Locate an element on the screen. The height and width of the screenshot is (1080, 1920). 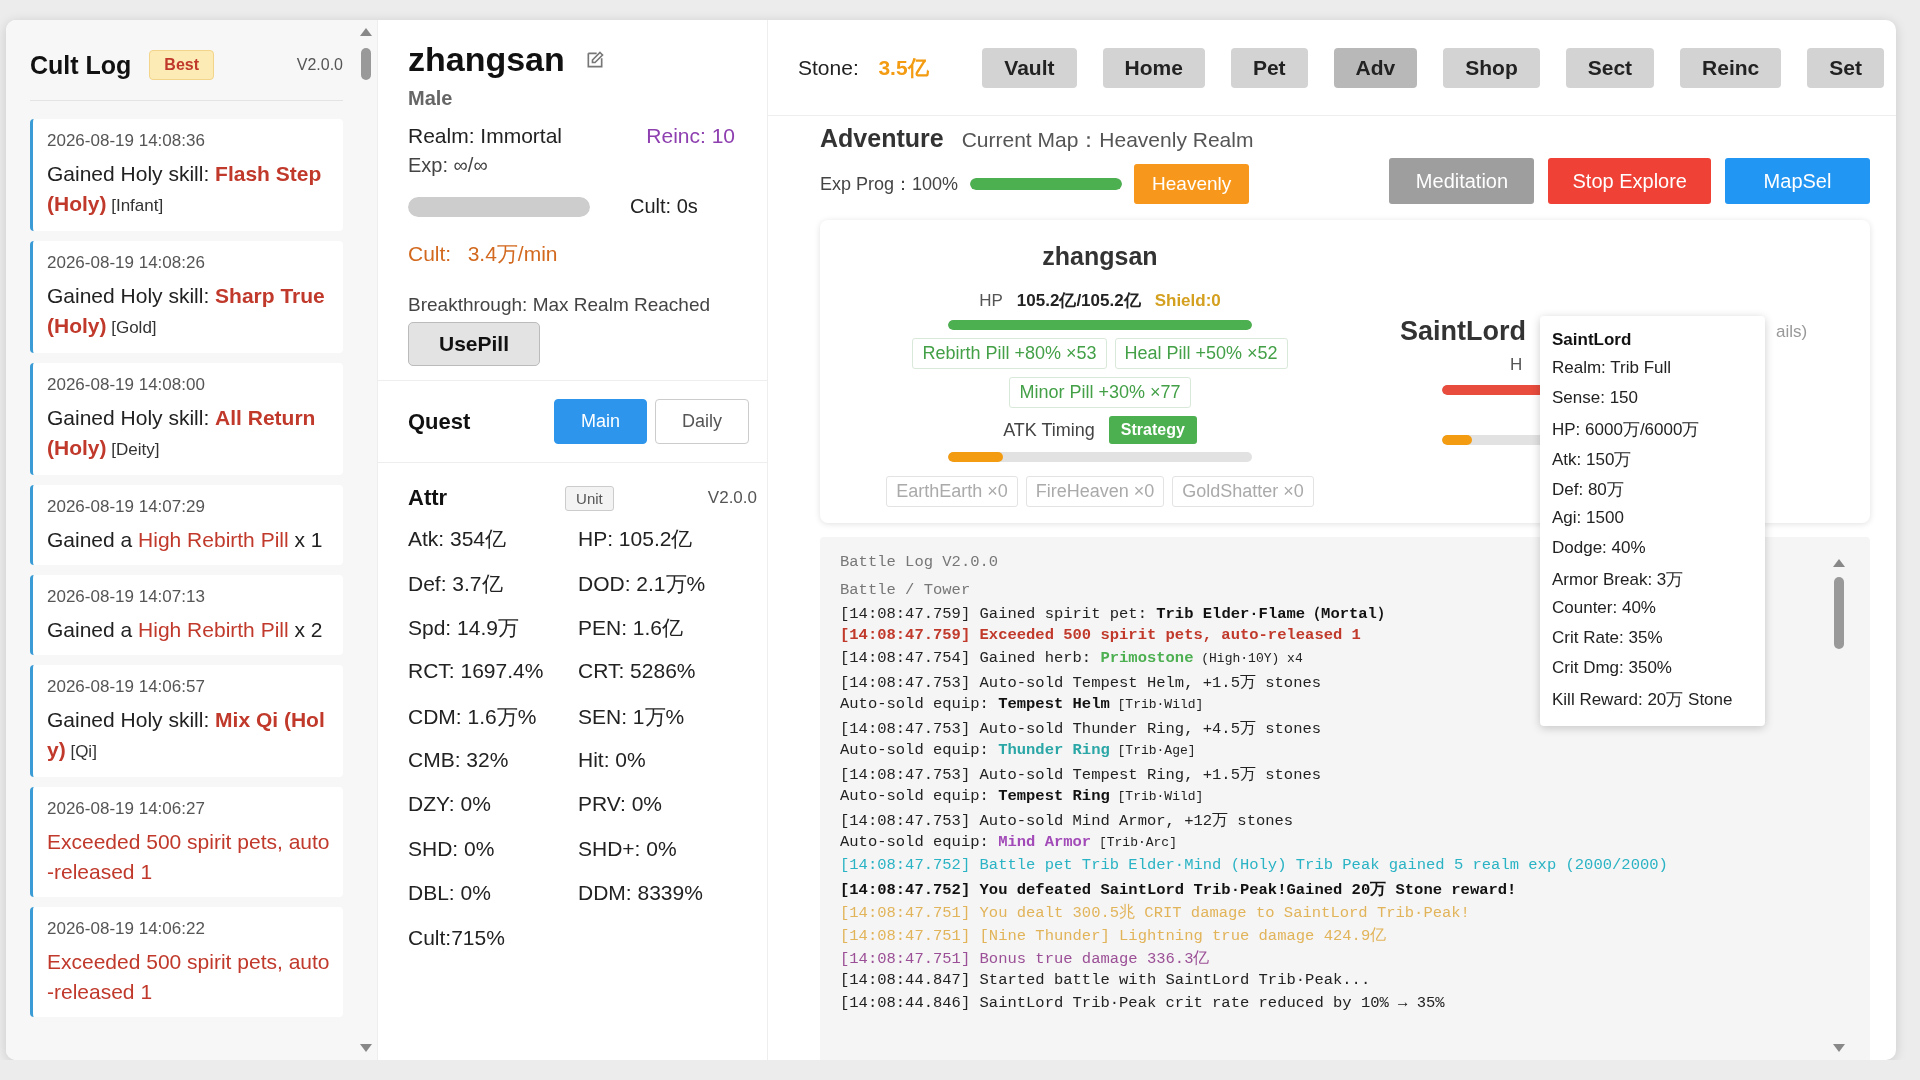
log-message: Gained a High Rebirth Pill x 2 is located at coordinates (185, 630).